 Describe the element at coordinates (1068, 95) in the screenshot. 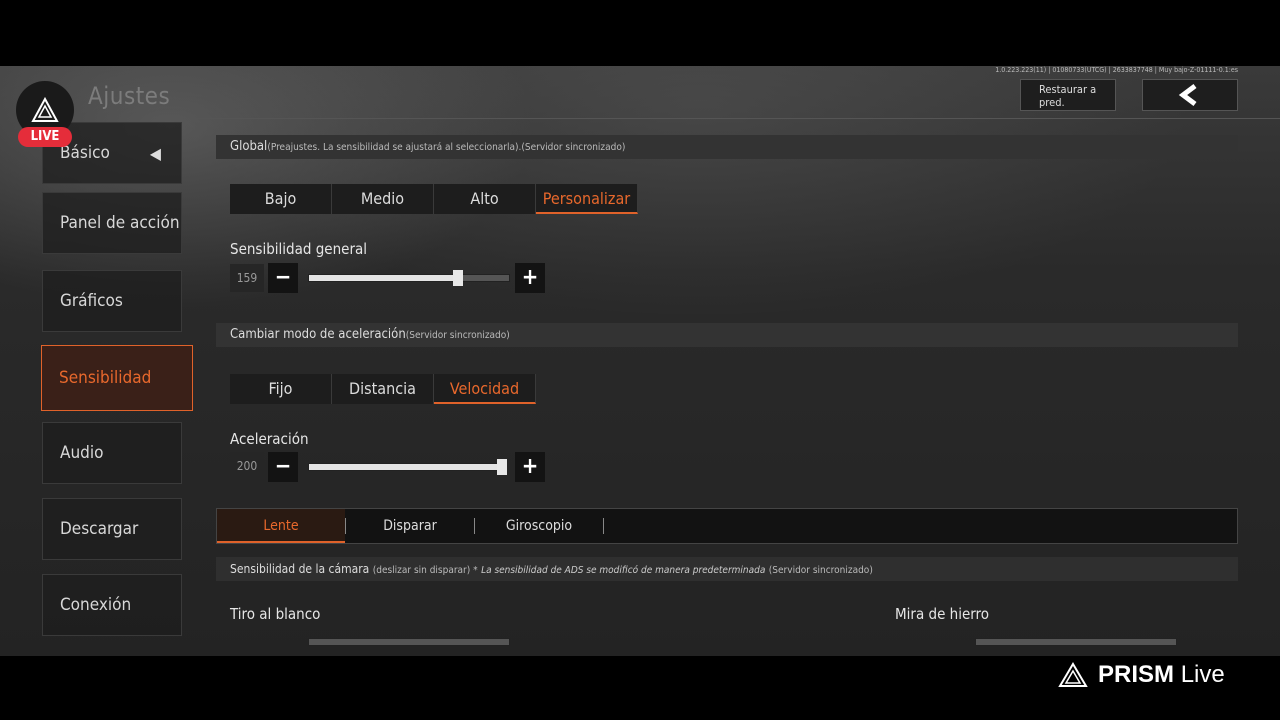

I see `restore-defaults-button: Restaurar a pred.` at that location.